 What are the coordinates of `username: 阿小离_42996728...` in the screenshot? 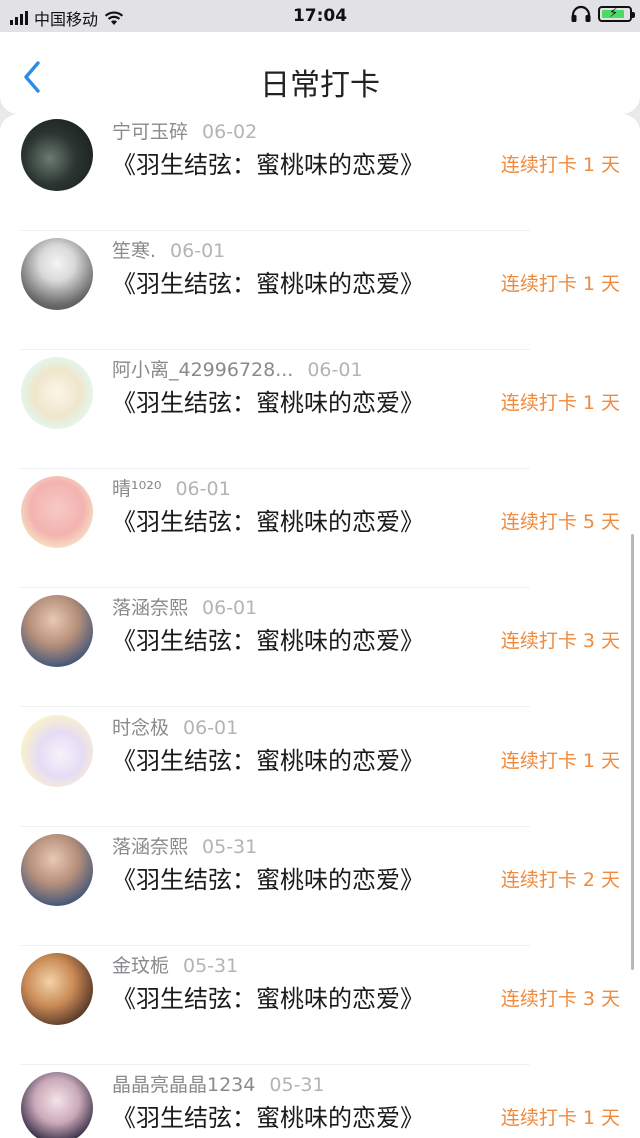 It's located at (203, 370).